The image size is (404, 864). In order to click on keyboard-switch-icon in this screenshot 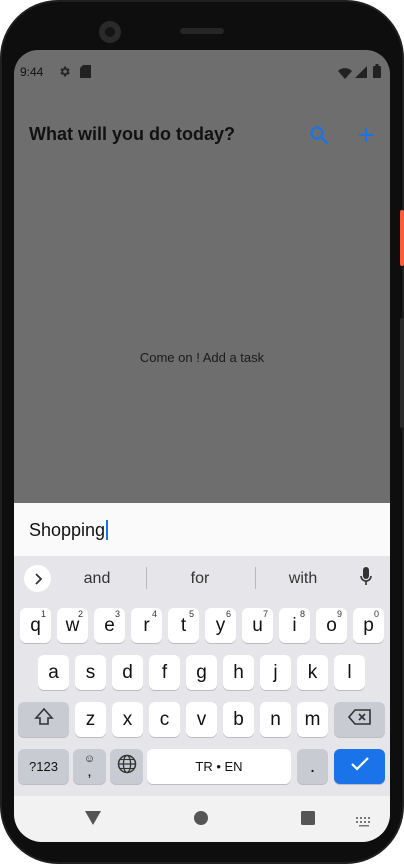, I will do `click(364, 823)`.